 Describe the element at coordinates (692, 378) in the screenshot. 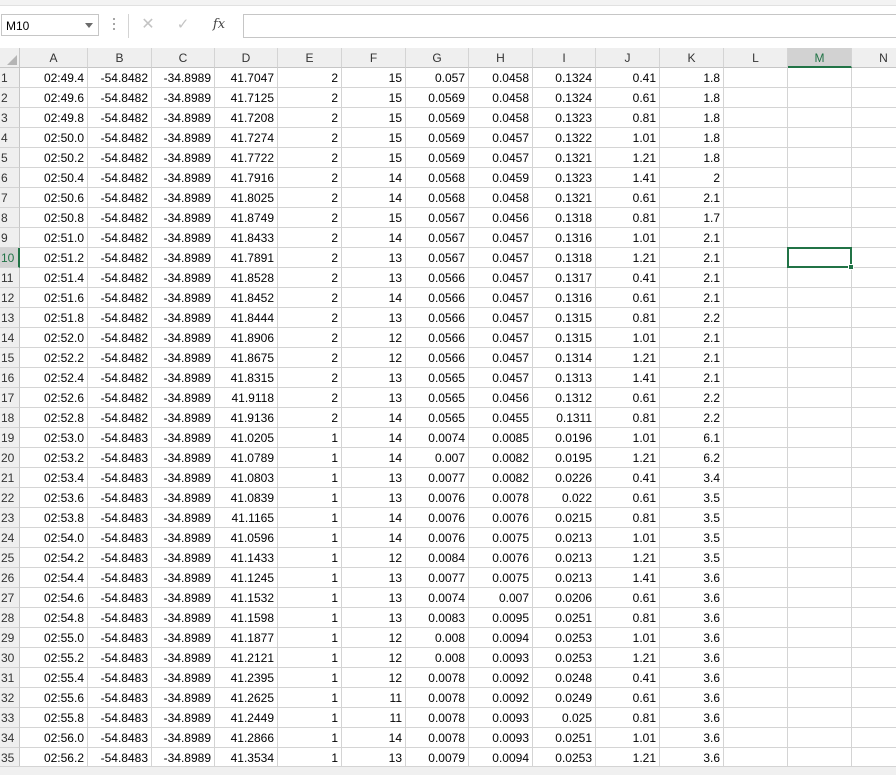

I see `cell-k16: 2.1` at that location.